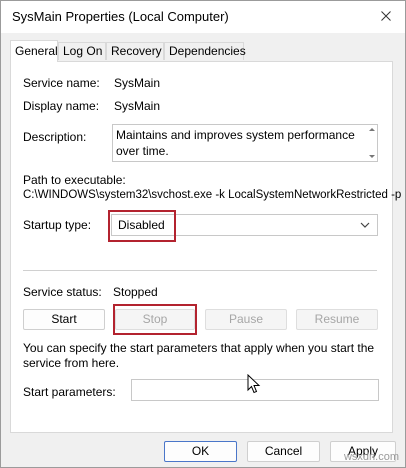 Image resolution: width=406 pixels, height=468 pixels. I want to click on startup-type-value: Disabled, so click(141, 225).